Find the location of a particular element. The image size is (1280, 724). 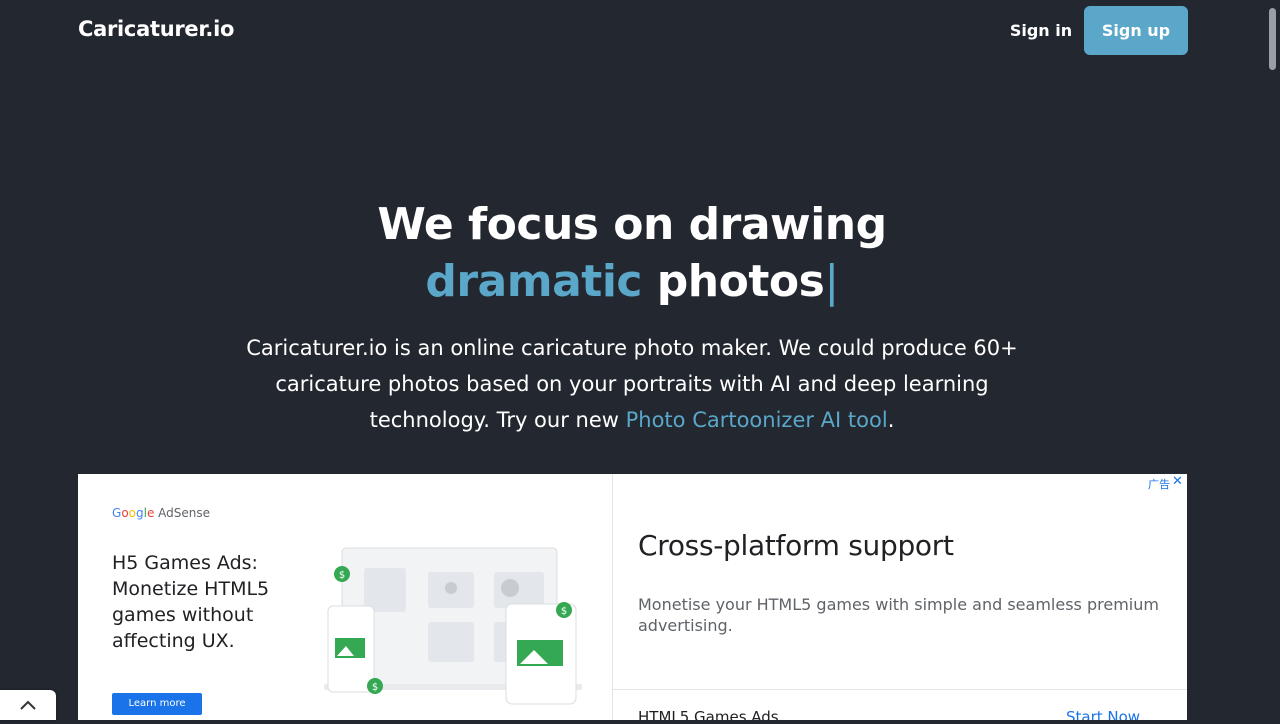

ad-separator is located at coordinates (900, 689).